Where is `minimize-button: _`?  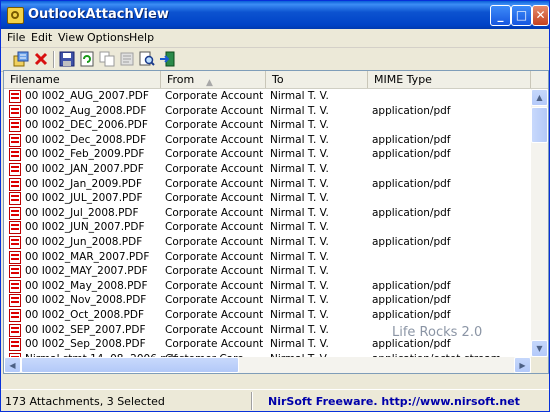
minimize-button: _ is located at coordinates (500, 15).